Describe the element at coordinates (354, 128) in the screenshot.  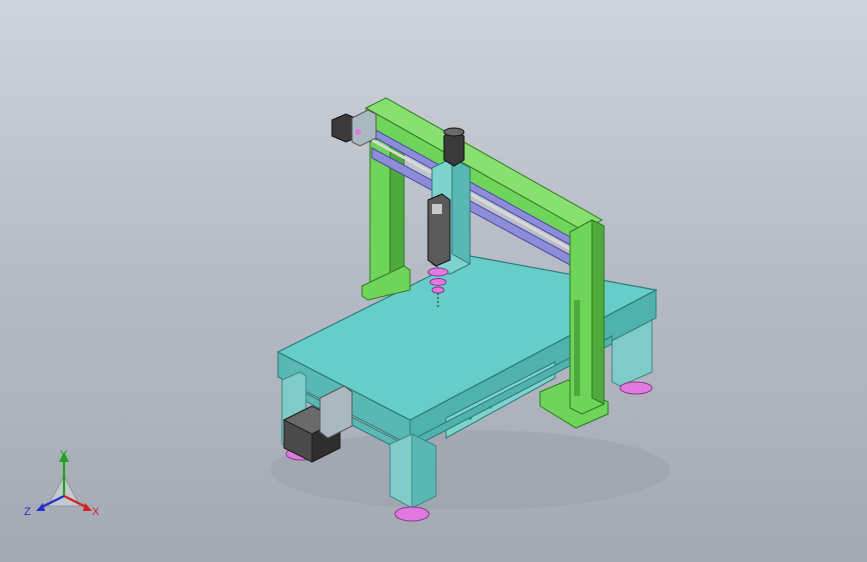
I see `x-axis-motor` at that location.